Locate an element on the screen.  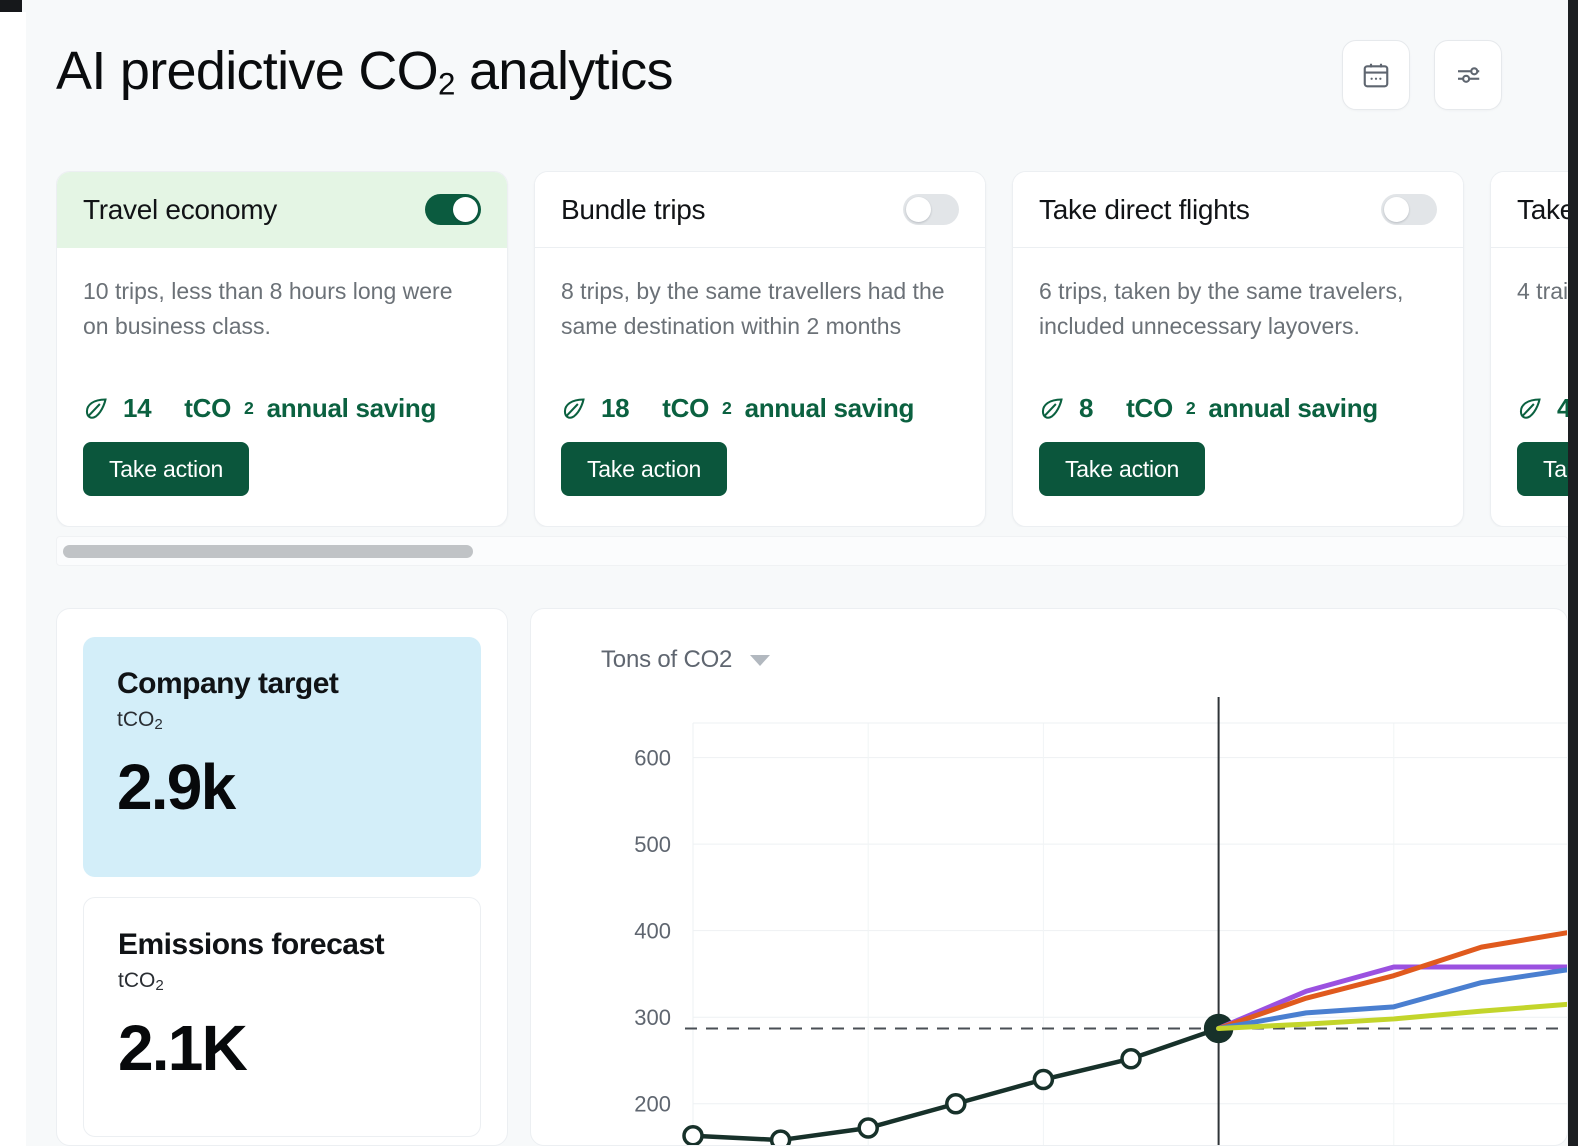
card-description: 4 trai mont train is located at coordinates (1542, 291).